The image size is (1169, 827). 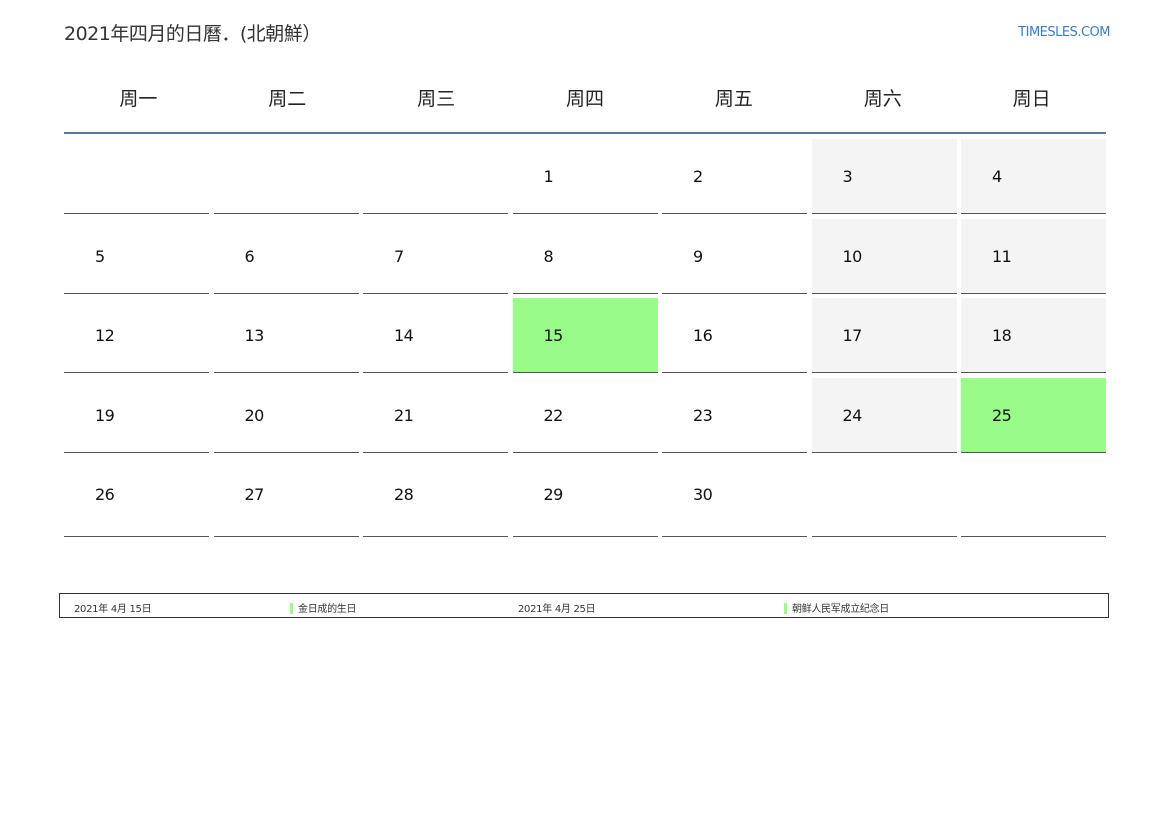 I want to click on day-number: 13, so click(x=254, y=335).